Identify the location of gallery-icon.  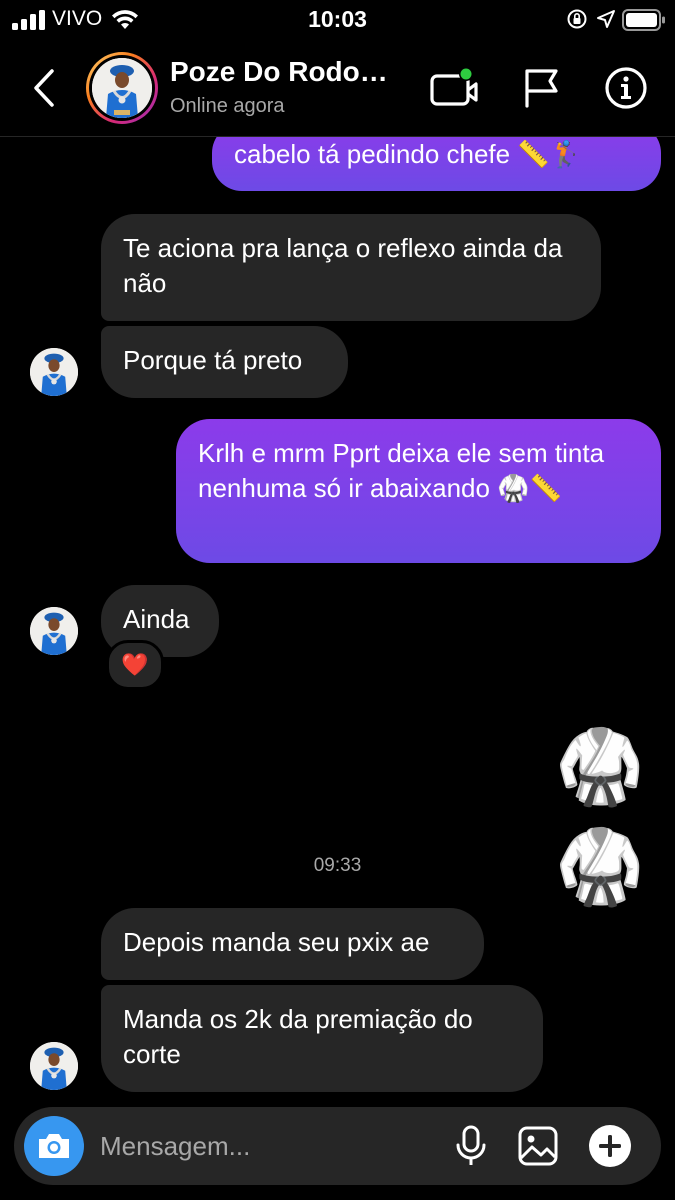
(538, 1146).